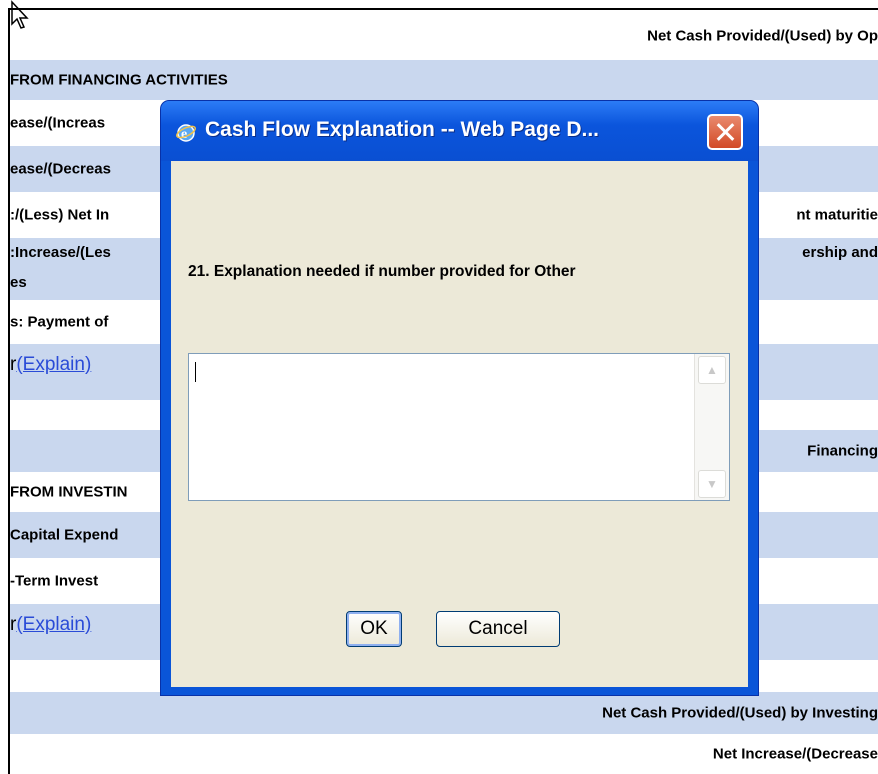 This screenshot has width=878, height=774. Describe the element at coordinates (444, 713) in the screenshot. I see `table-row: Net Cash Provided/(Used) by Investing` at that location.